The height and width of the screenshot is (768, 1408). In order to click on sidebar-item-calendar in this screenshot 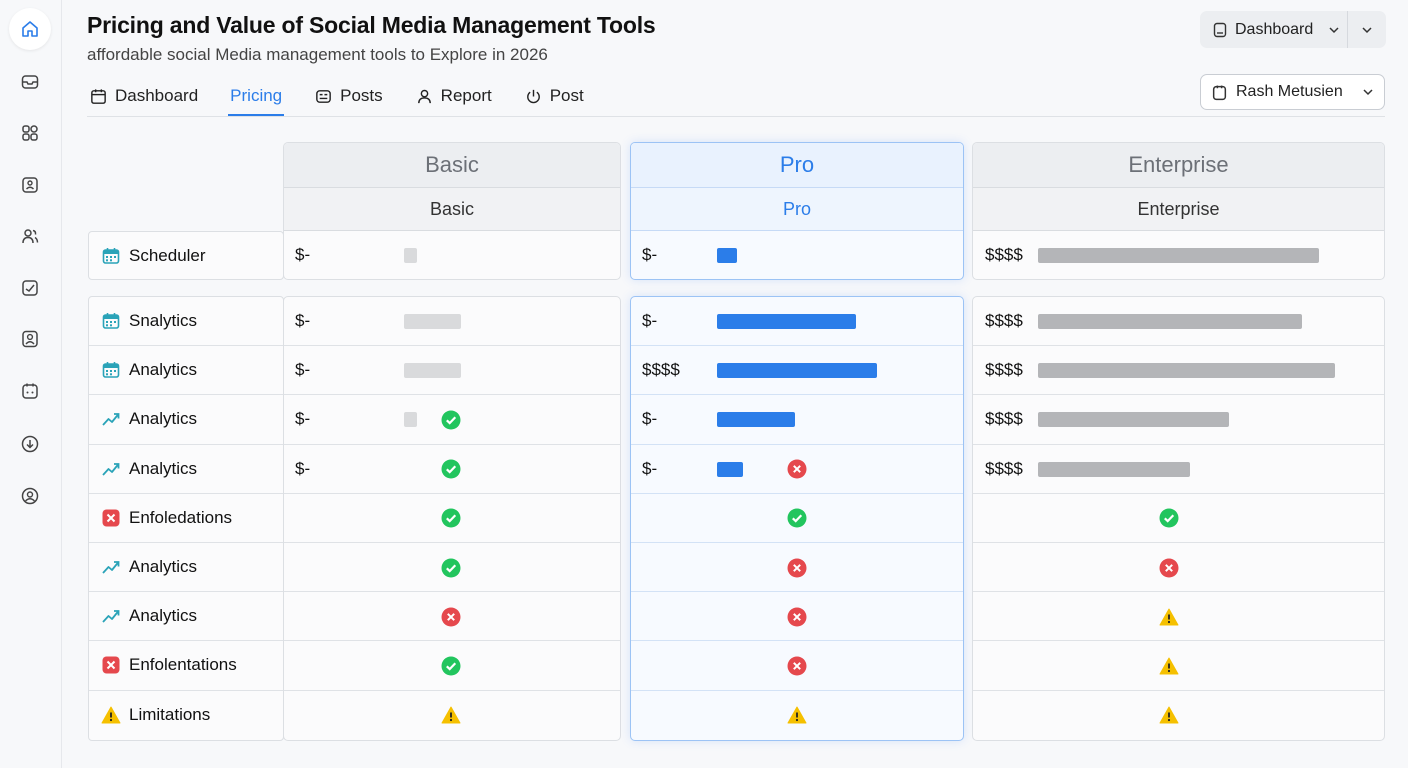, I will do `click(30, 391)`.